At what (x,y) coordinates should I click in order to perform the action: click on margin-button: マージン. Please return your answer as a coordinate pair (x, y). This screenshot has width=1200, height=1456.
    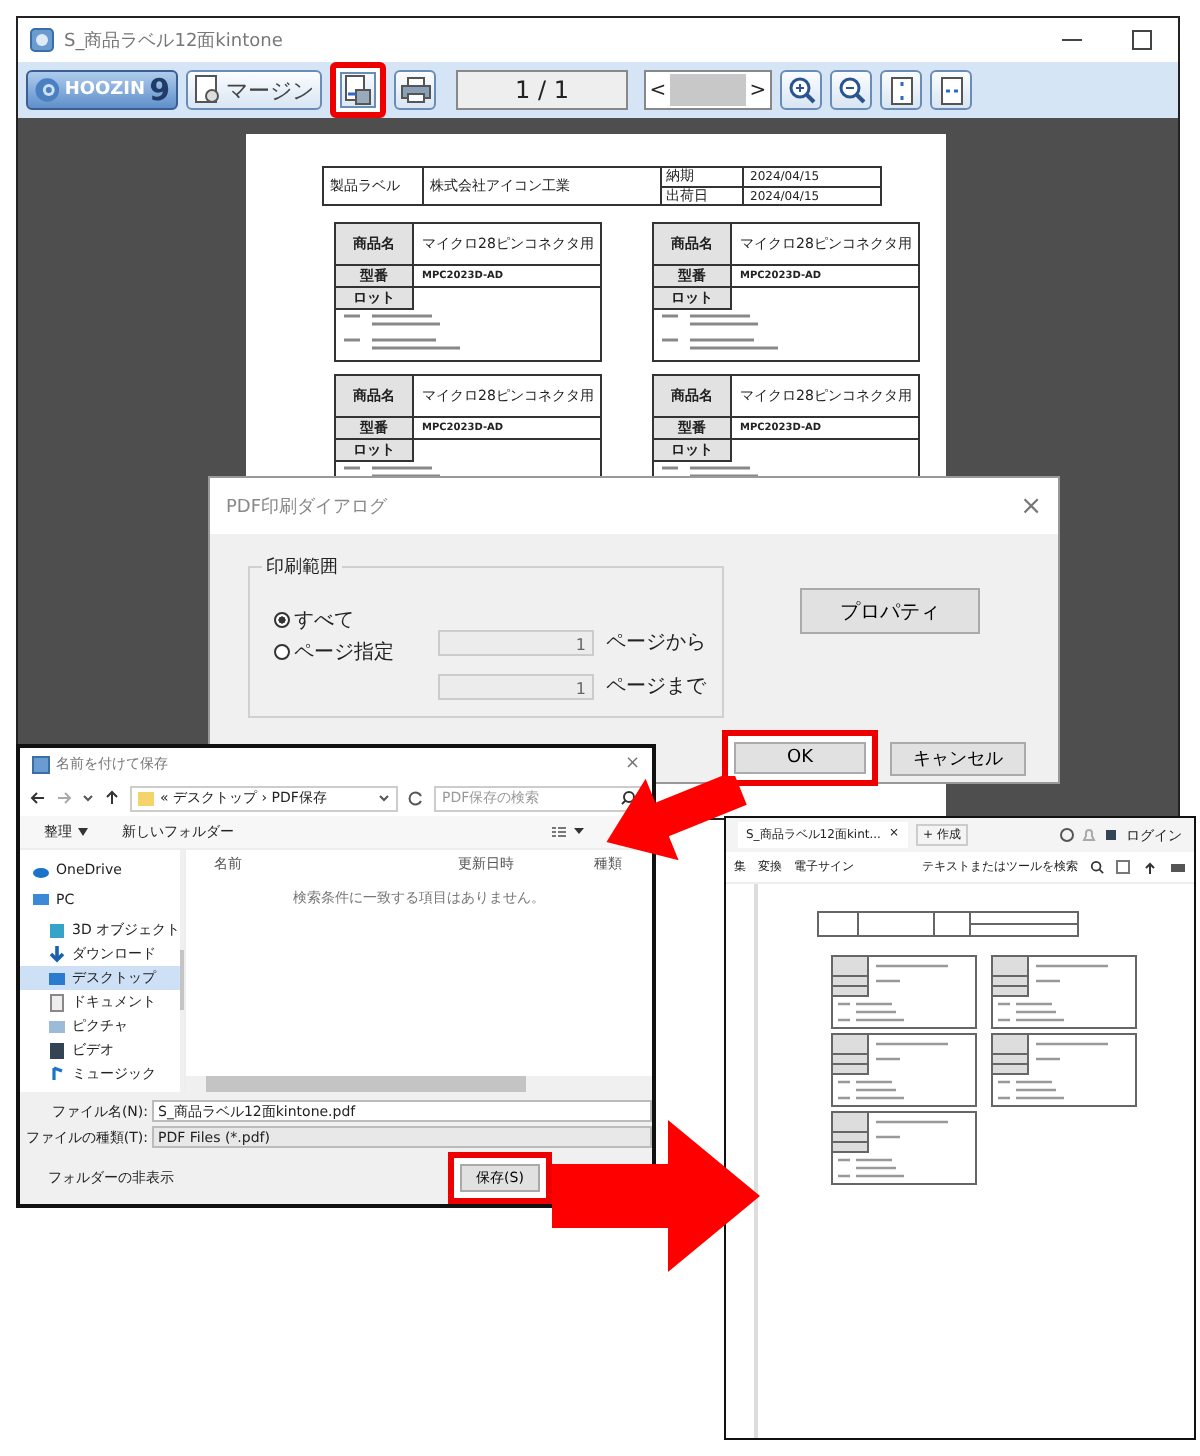
    Looking at the image, I should click on (254, 90).